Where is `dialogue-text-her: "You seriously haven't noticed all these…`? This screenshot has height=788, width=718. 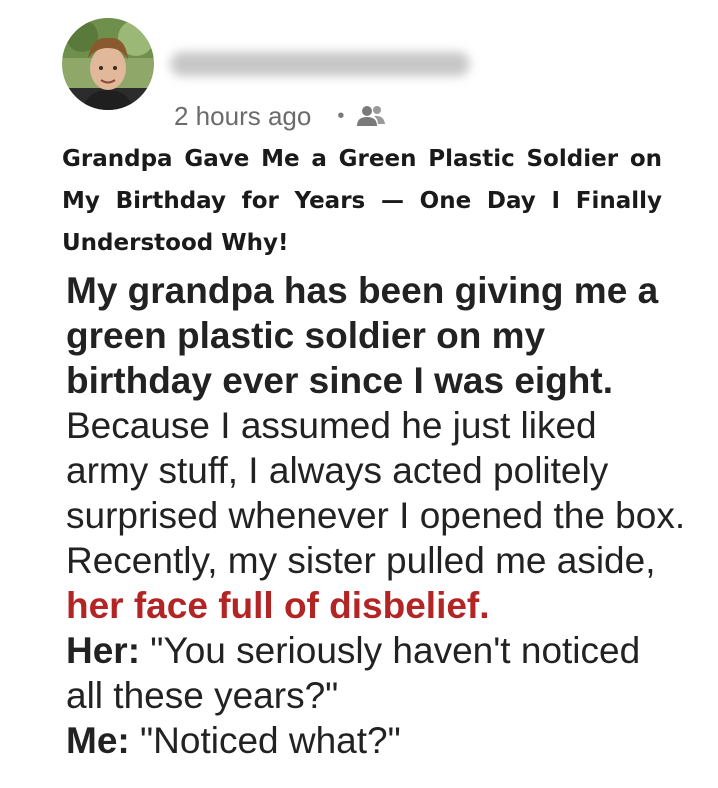 dialogue-text-her: "You seriously haven't noticed all these… is located at coordinates (353, 673).